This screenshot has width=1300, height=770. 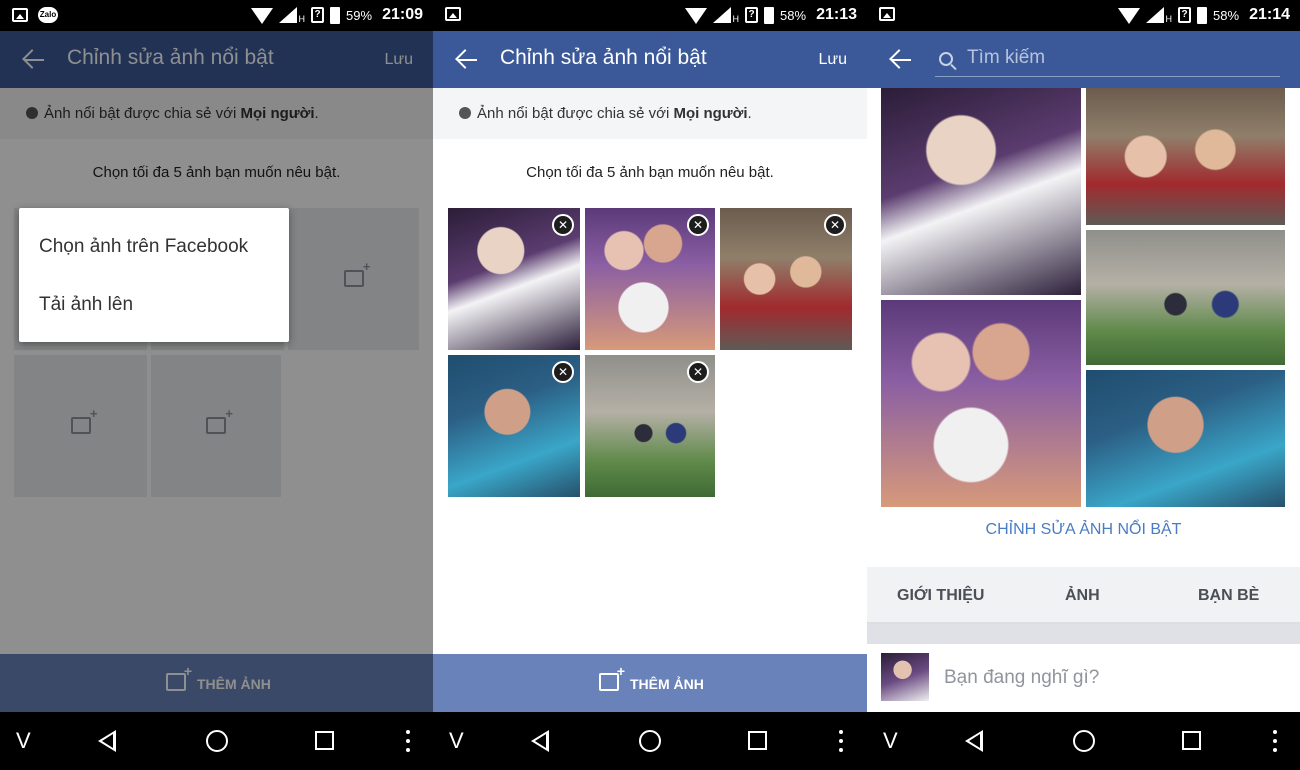 I want to click on tab-photos: ẢNH, so click(x=1082, y=596).